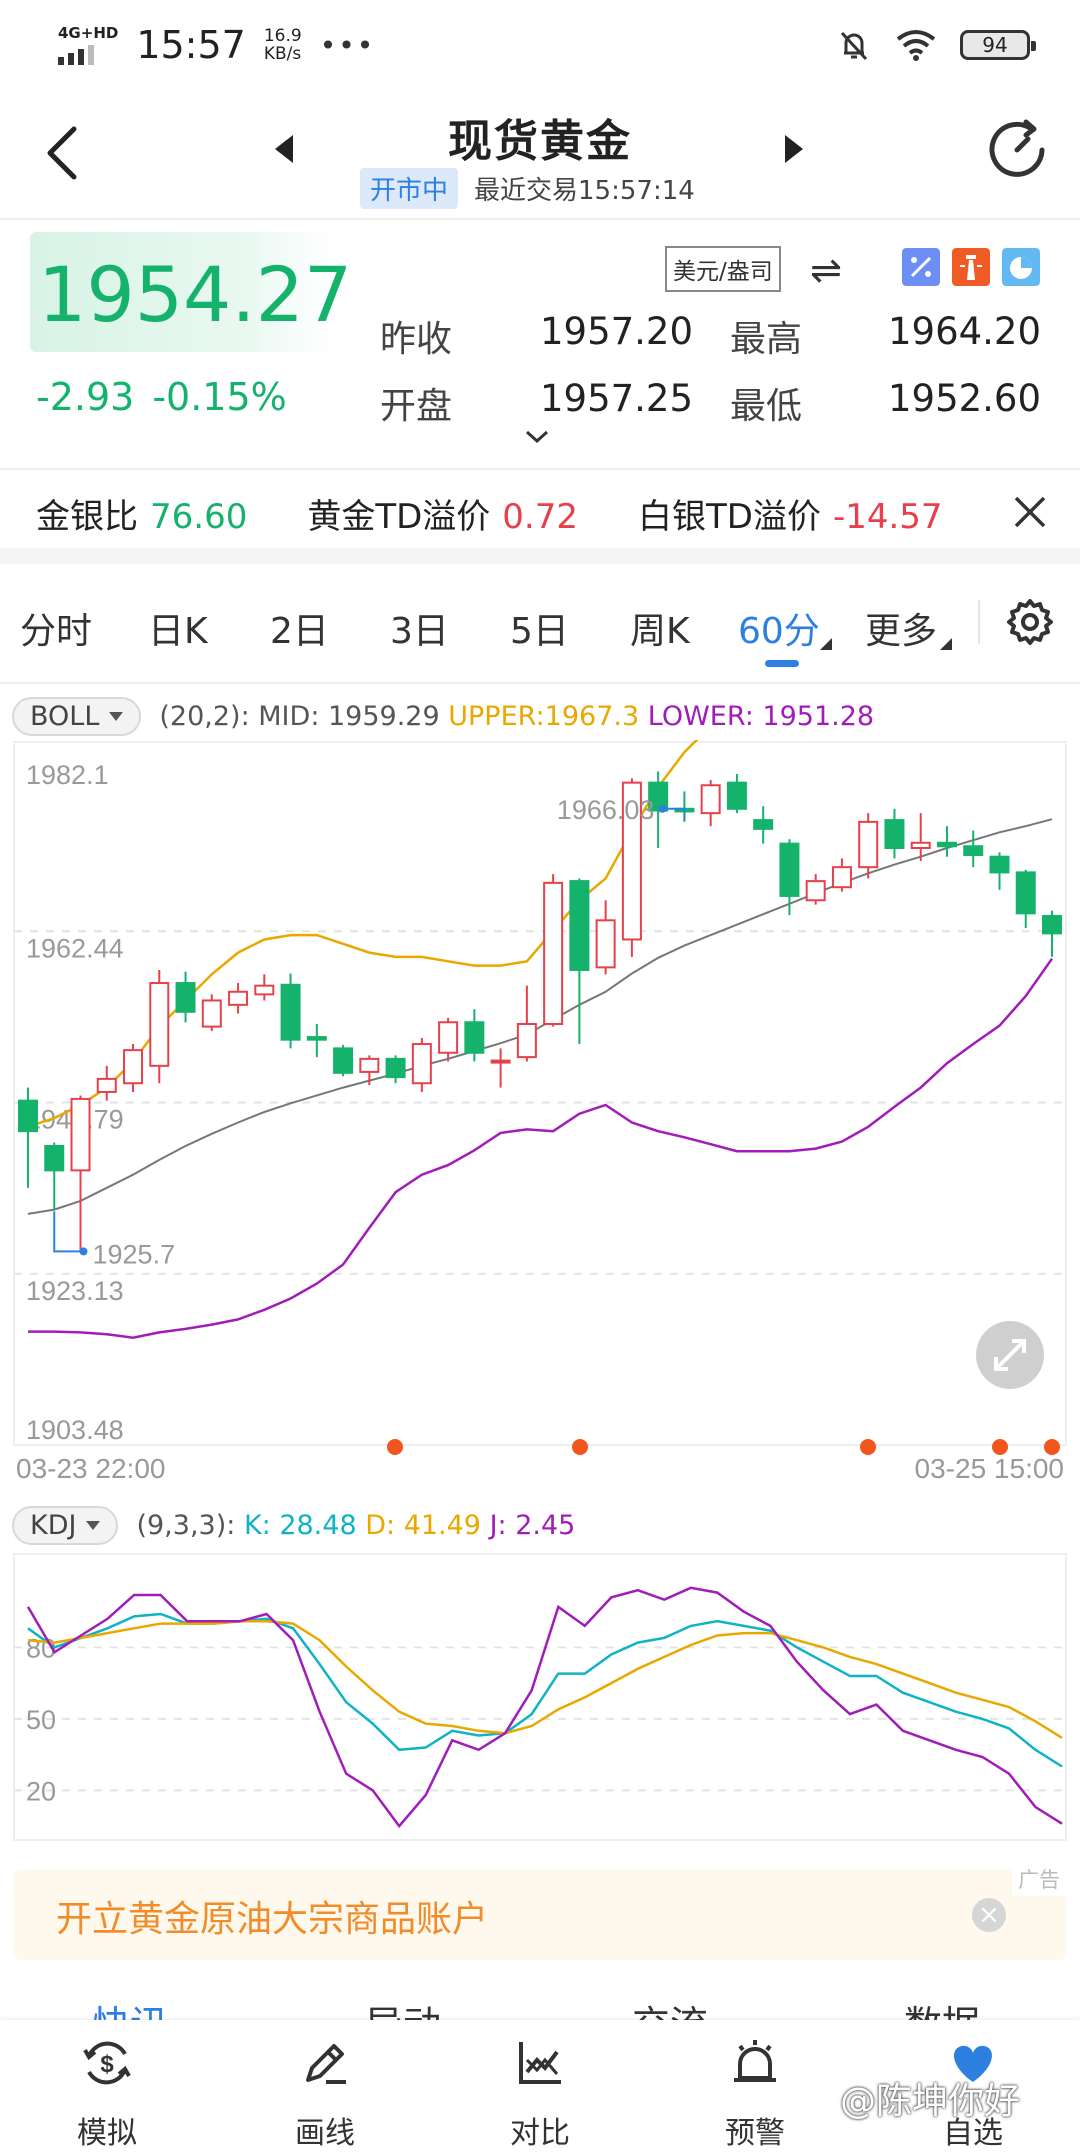 This screenshot has width=1080, height=2154. I want to click on kdj-legend: KDJ (9,3,3): K: 28.48 D: 41.49 J: 2.45, so click(293, 1525).